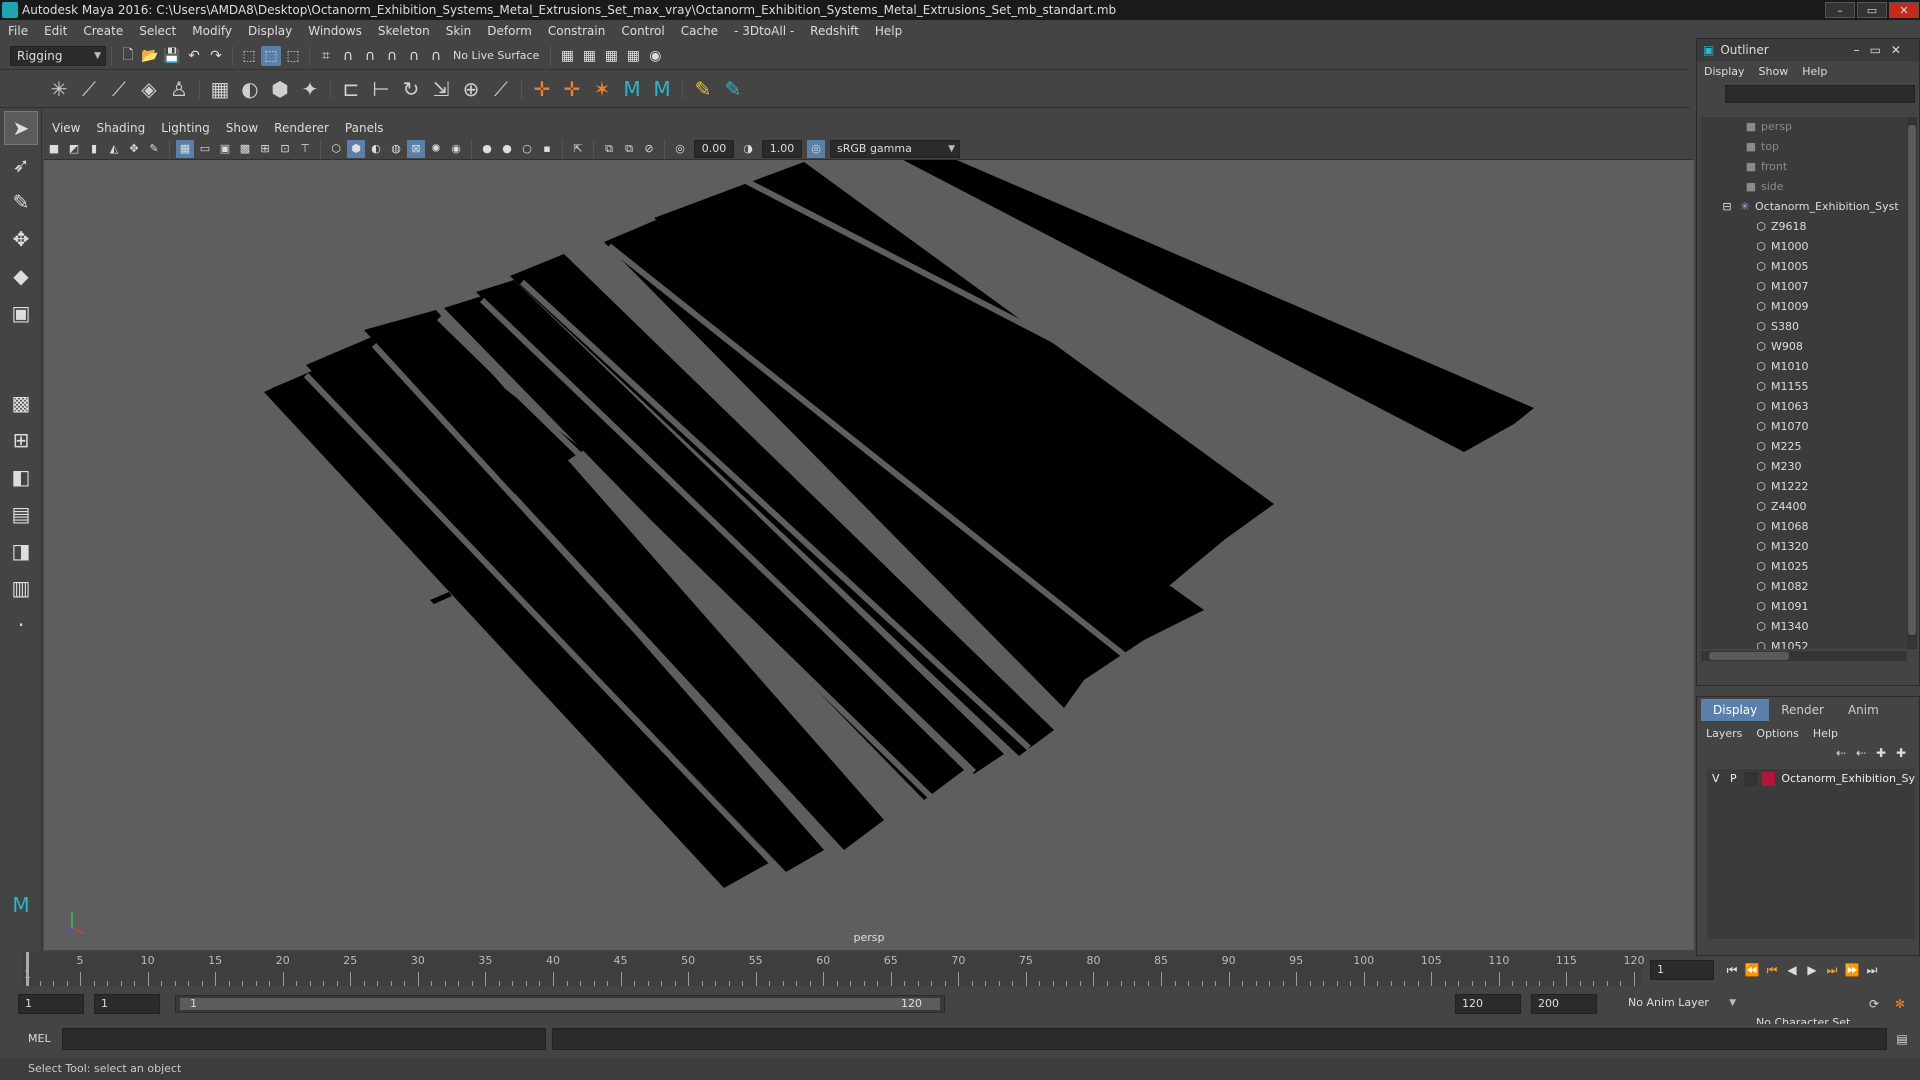 The width and height of the screenshot is (1920, 1080). What do you see at coordinates (119, 89) in the screenshot?
I see `ik-spline-icon: ⟋` at bounding box center [119, 89].